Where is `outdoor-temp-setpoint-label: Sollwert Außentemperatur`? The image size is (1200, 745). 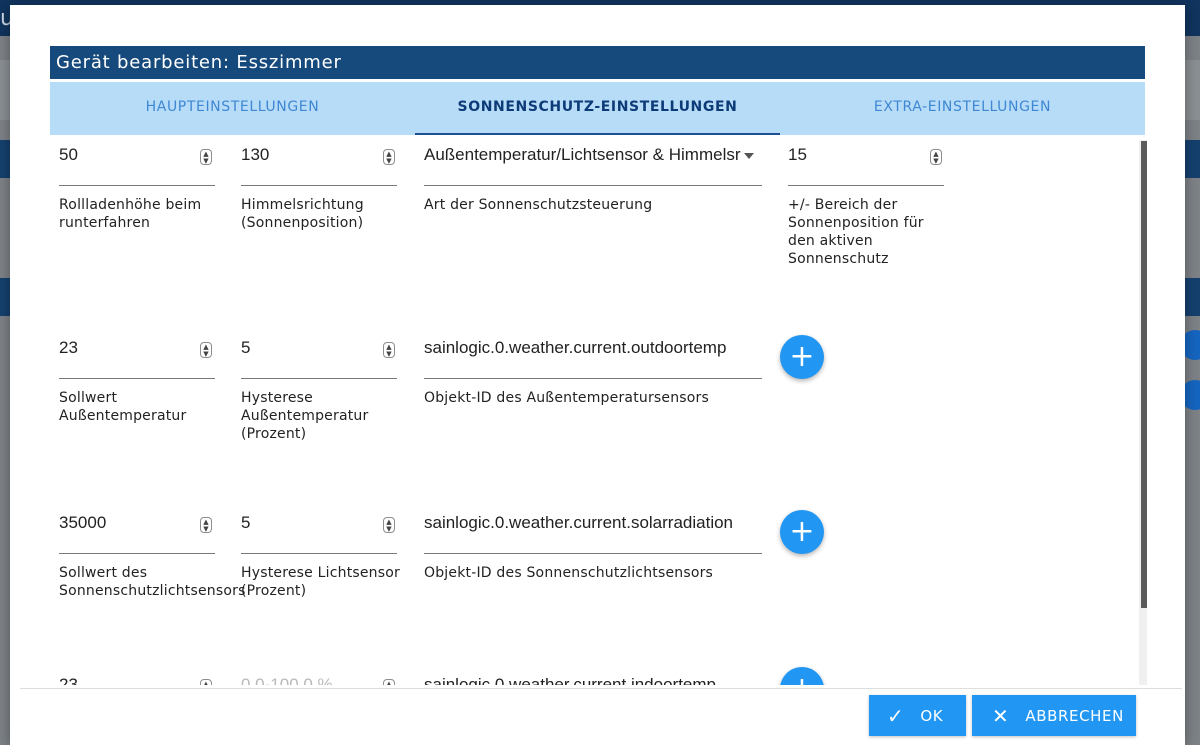 outdoor-temp-setpoint-label: Sollwert Außentemperatur is located at coordinates (123, 407).